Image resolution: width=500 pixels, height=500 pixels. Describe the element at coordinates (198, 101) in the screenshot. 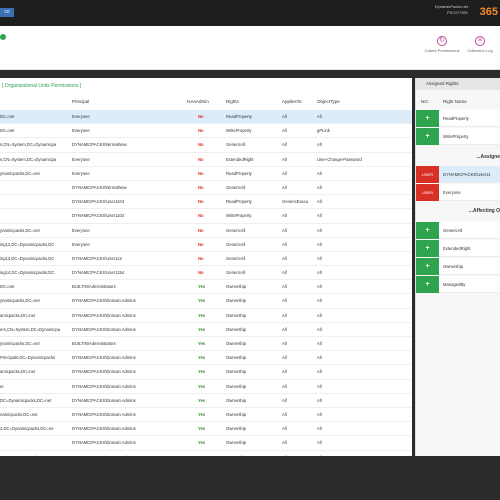

I see `col-isanadmin: IsAnAdmin` at that location.